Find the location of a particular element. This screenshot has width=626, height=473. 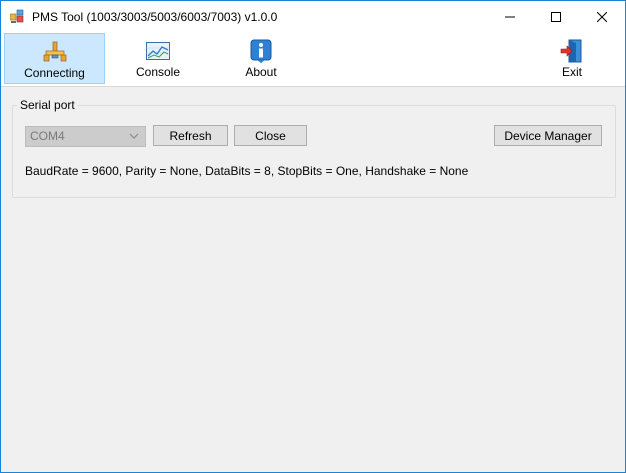

toolbar-console-button: Console is located at coordinates (158, 58).